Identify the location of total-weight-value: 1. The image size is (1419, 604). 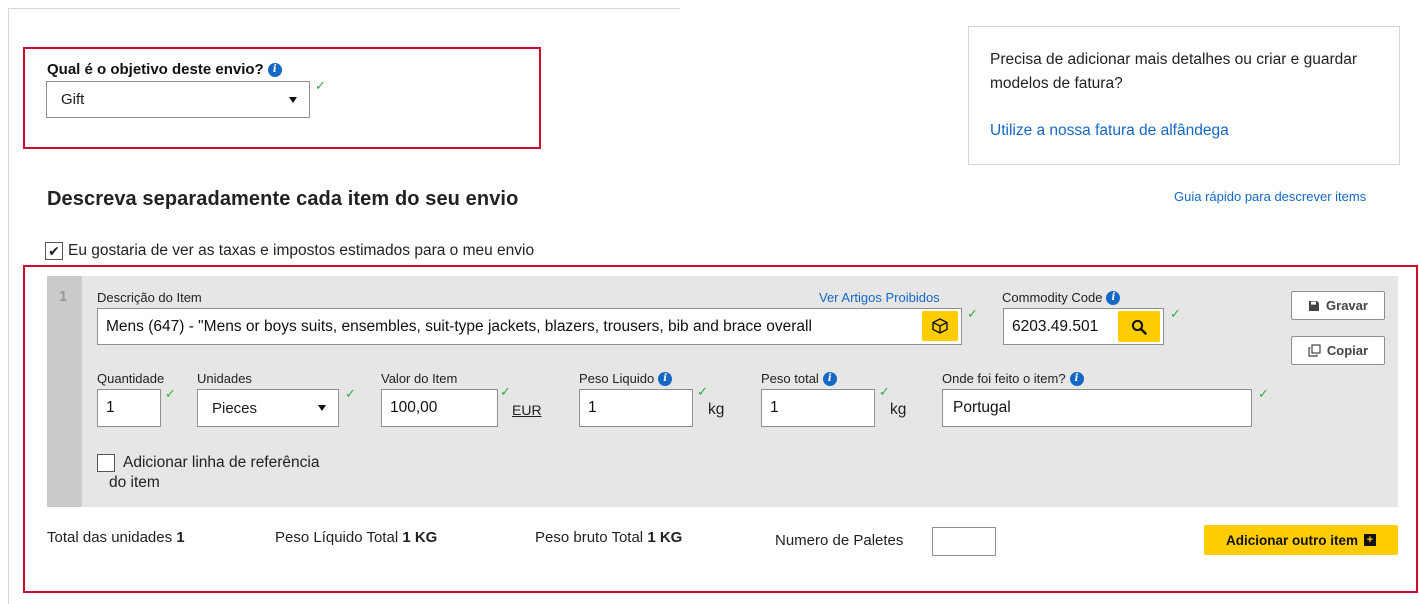
(774, 407).